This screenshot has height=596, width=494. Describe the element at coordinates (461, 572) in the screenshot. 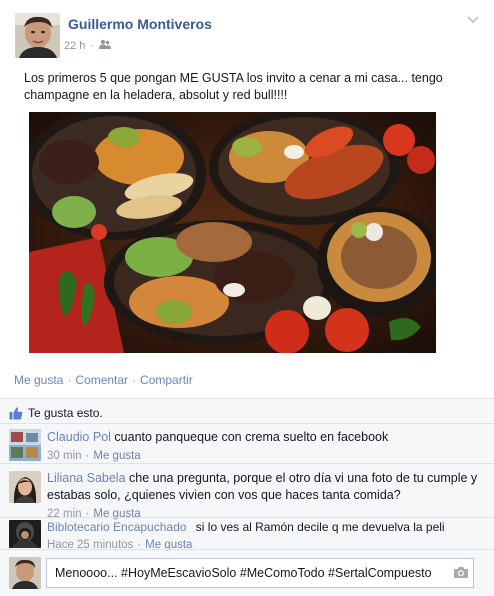

I see `camera-icon` at that location.